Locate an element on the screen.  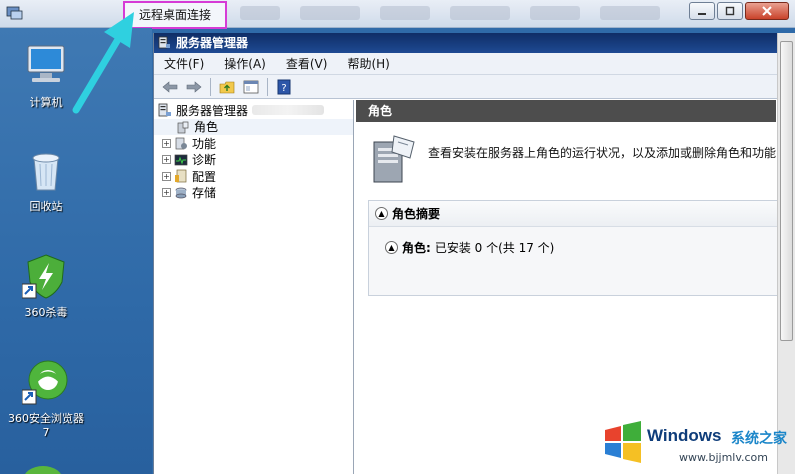
tree-item-features: + 功能 is located at coordinates (253, 143).